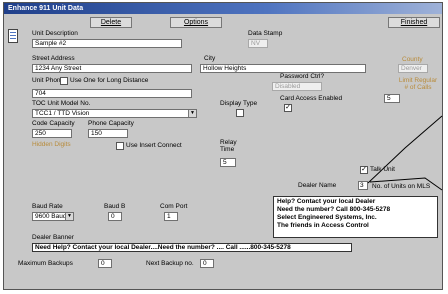  Describe the element at coordinates (405, 153) in the screenshot. I see `callout-lines` at that location.